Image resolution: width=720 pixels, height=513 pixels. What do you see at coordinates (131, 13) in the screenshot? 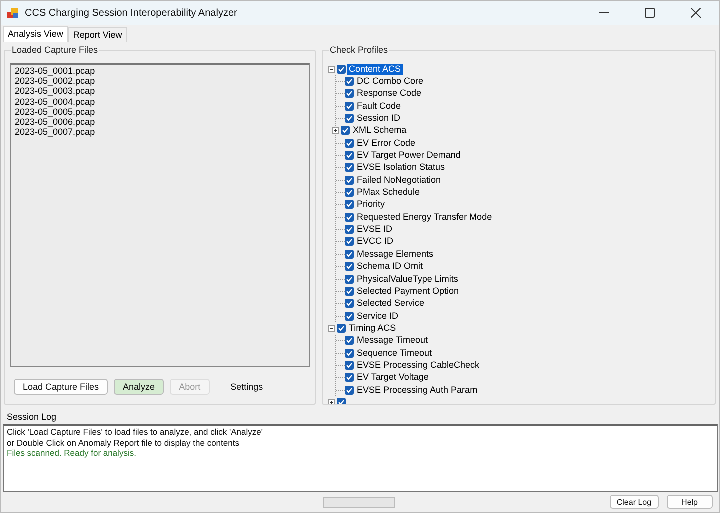
I see `window-title: CCS Charging Session Interoperability Analyzer` at bounding box center [131, 13].